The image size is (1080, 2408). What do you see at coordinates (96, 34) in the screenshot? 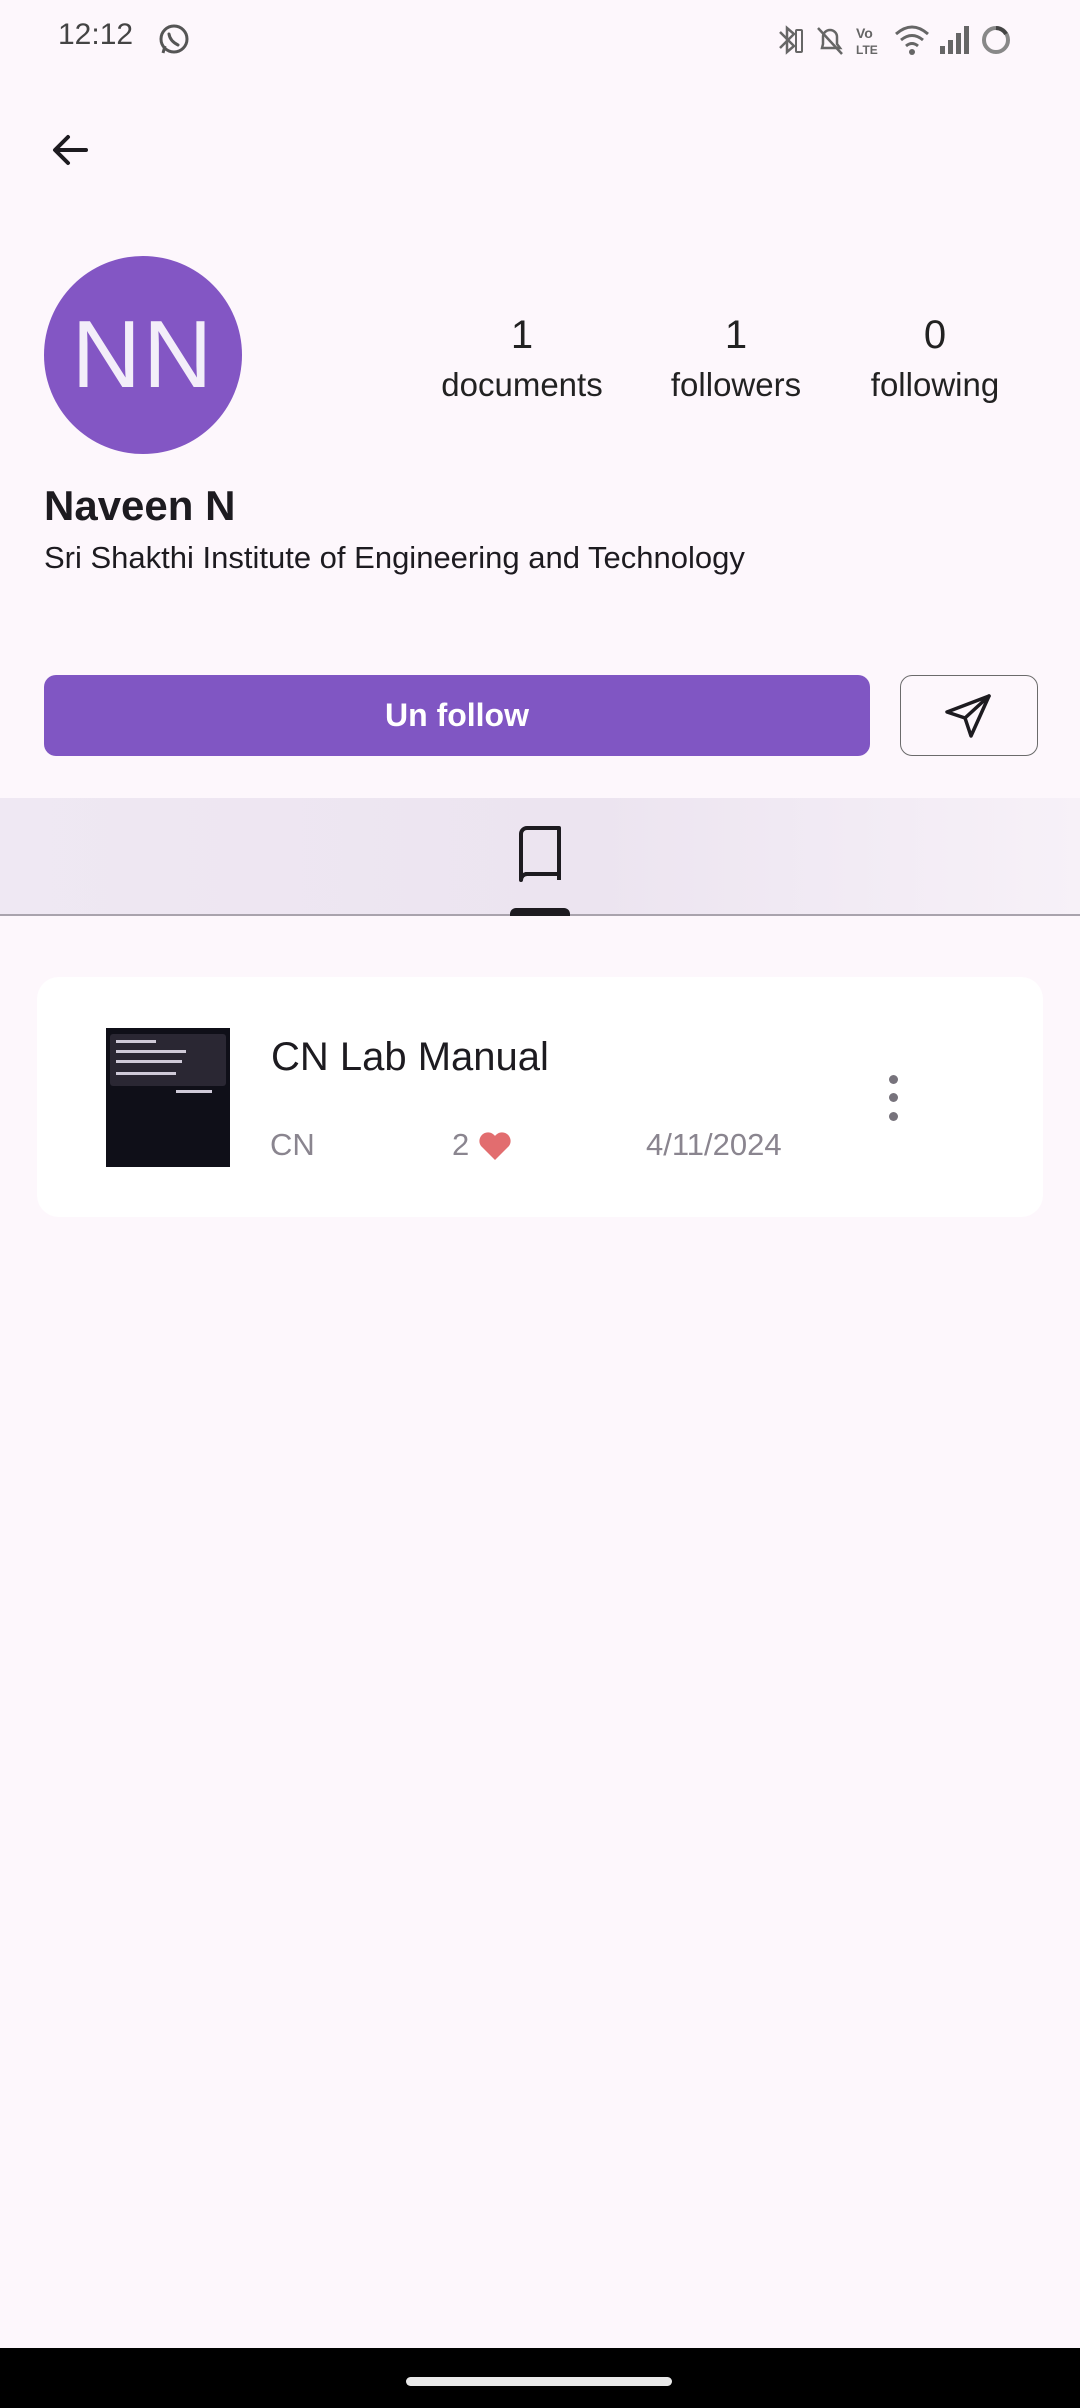
I see `status-time: 12:12` at bounding box center [96, 34].